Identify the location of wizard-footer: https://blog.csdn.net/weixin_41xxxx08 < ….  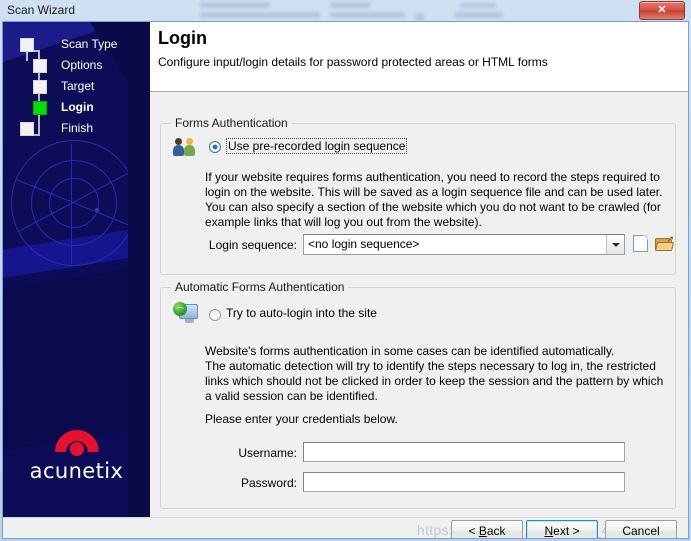
(345, 527).